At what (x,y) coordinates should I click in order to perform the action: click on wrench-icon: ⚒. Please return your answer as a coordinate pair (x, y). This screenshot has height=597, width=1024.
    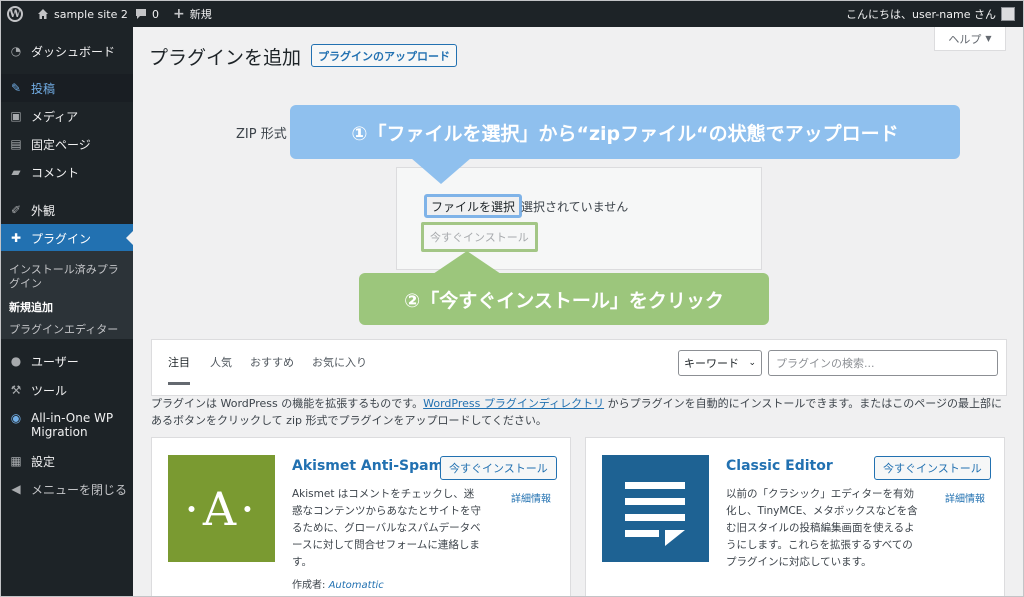
    Looking at the image, I should click on (16, 390).